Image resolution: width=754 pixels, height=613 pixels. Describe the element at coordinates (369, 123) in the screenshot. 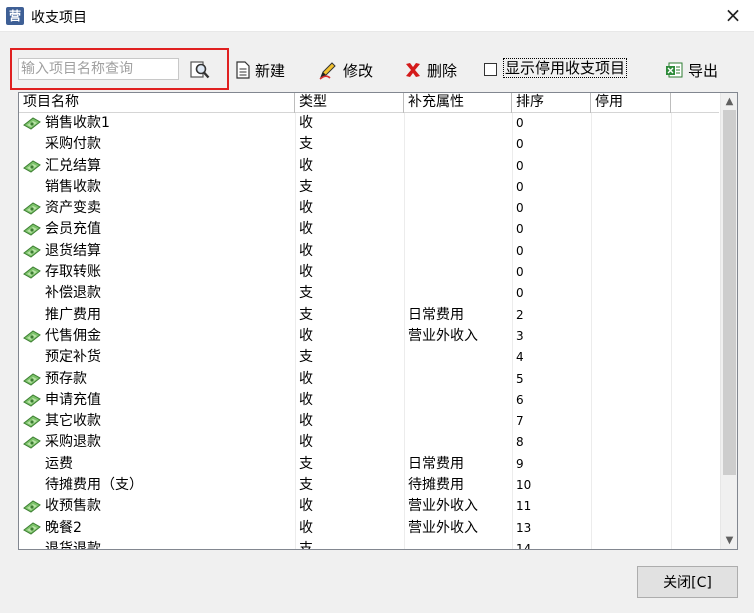

I see `table-row: 销售收款1 收 0` at that location.